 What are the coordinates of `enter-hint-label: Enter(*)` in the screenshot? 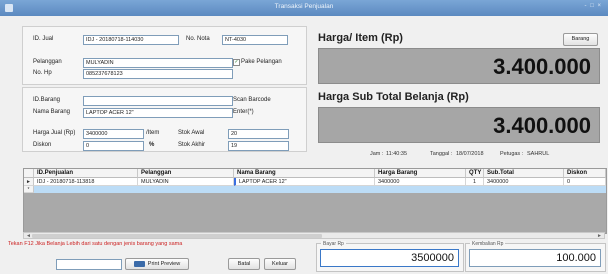 It's located at (243, 112).